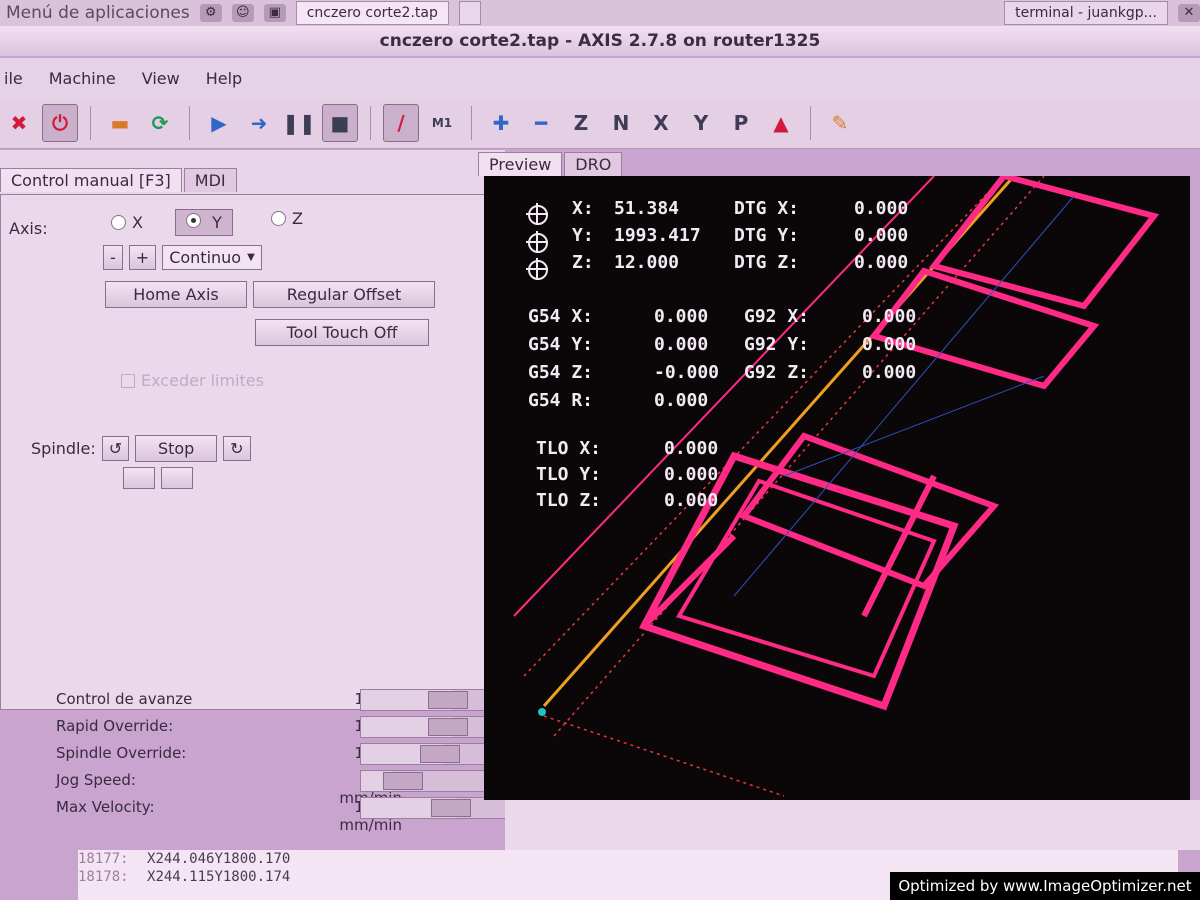 The image size is (1200, 900). What do you see at coordinates (372, 13) in the screenshot?
I see `taskbar-task-axis: cnczero corte2.tap` at bounding box center [372, 13].